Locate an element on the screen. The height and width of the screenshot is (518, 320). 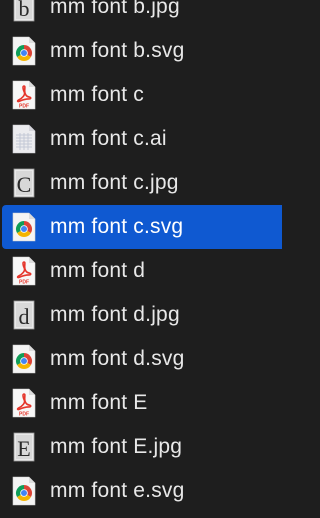
file-row: mm font c.svg is located at coordinates (142, 227).